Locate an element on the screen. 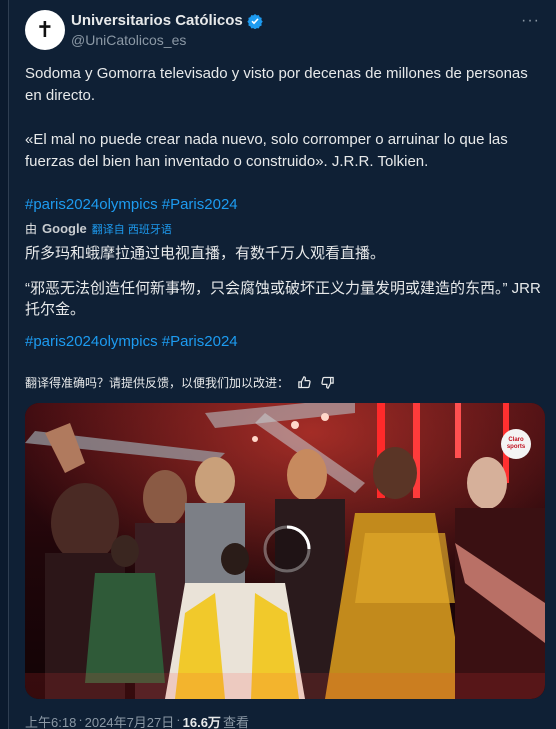 This screenshot has height=729, width=556. google-logo: Google is located at coordinates (64, 228).